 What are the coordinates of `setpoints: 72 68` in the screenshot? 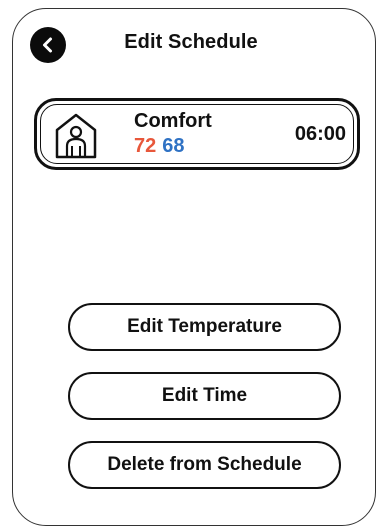 It's located at (159, 146).